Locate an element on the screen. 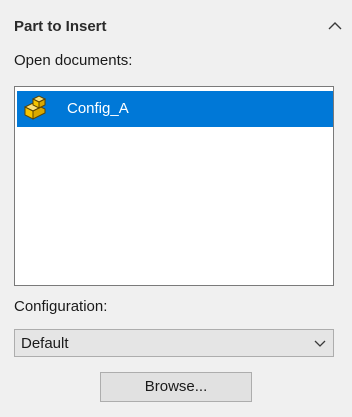 The image size is (352, 417). chevron-up-icon is located at coordinates (335, 26).